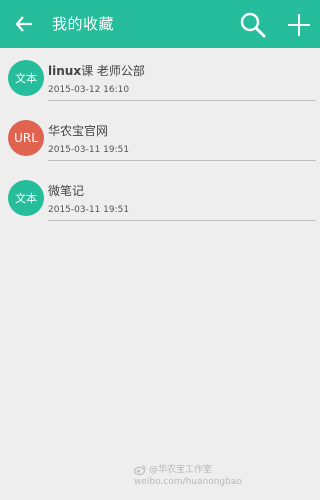 Image resolution: width=320 pixels, height=500 pixels. Describe the element at coordinates (26, 138) in the screenshot. I see `type-badge: URL` at that location.